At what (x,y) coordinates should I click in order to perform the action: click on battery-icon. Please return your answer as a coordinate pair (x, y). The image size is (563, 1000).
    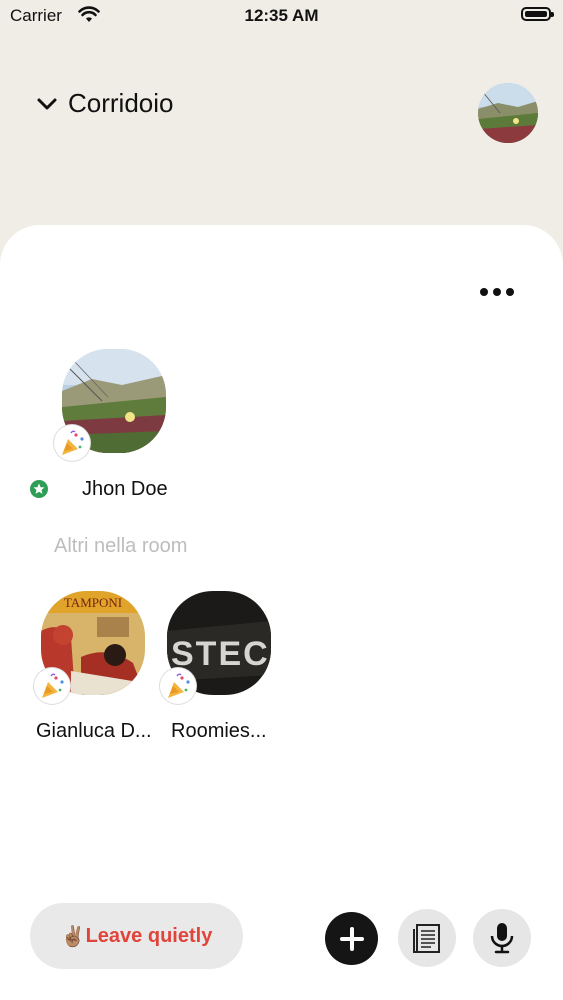
    Looking at the image, I should click on (537, 14).